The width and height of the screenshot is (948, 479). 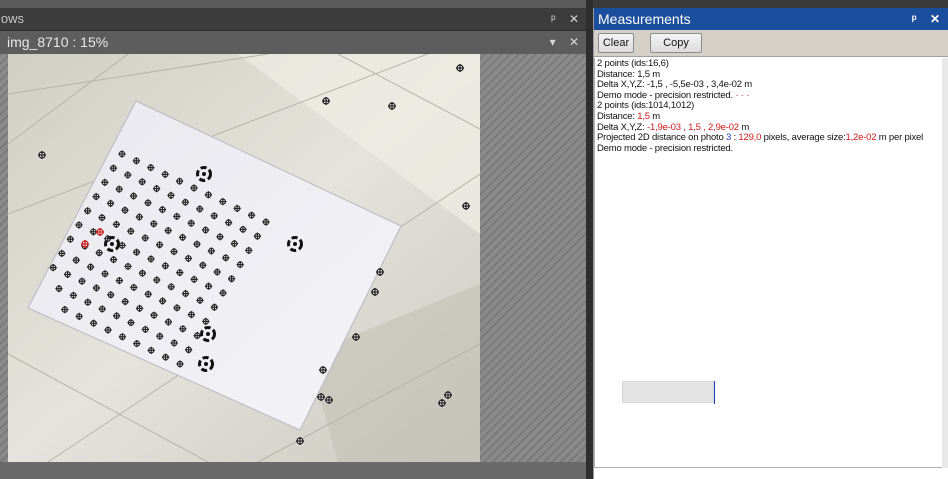 I want to click on measurements-title: Measurements, so click(x=644, y=19).